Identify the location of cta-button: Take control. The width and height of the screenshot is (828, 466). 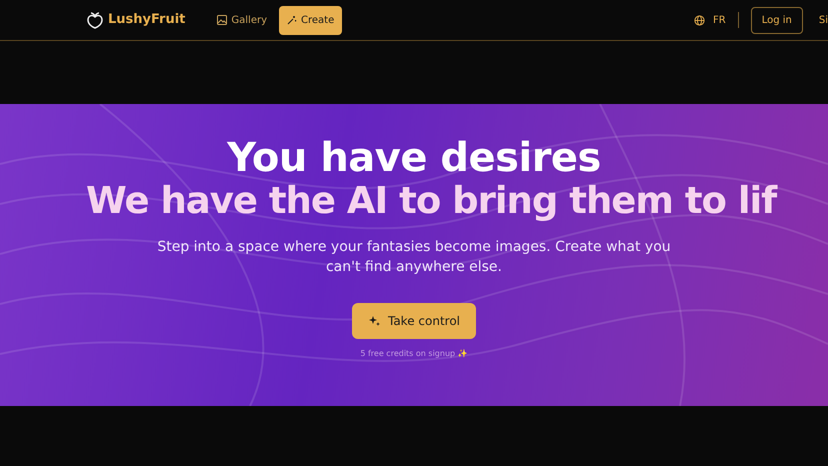
(414, 321).